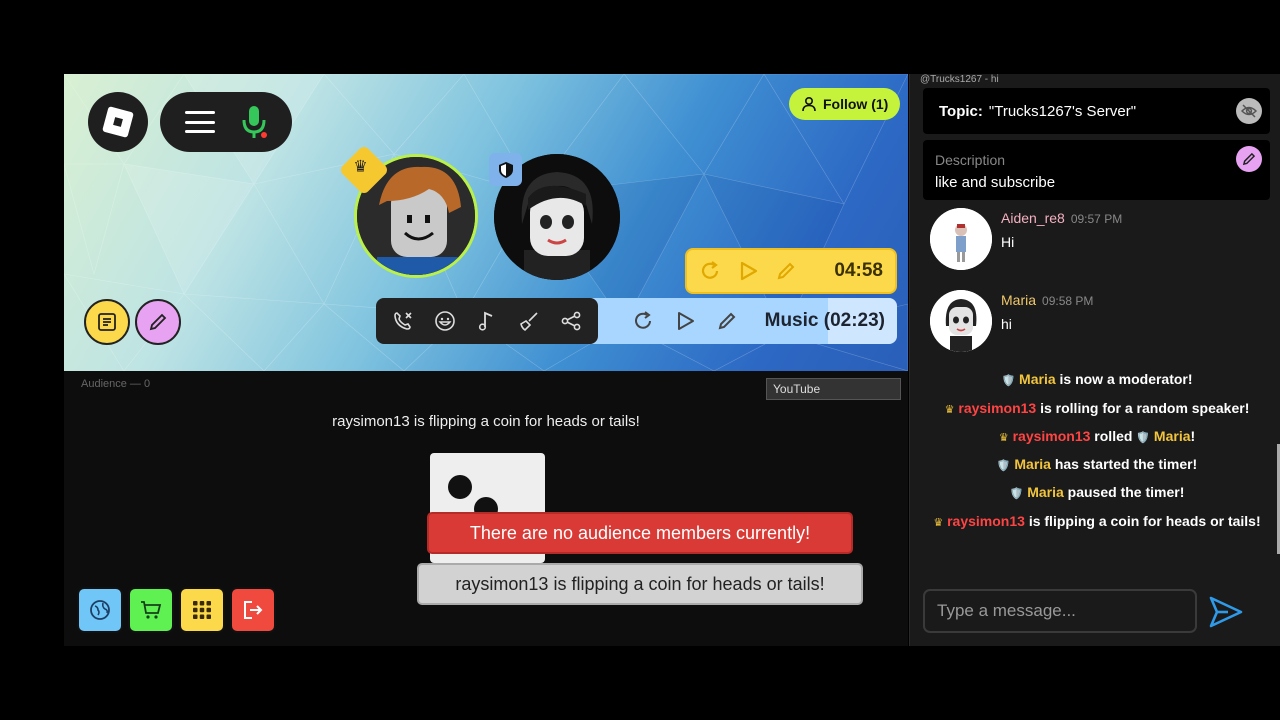 This screenshot has width=1280, height=720. I want to click on leave-button, so click(253, 610).